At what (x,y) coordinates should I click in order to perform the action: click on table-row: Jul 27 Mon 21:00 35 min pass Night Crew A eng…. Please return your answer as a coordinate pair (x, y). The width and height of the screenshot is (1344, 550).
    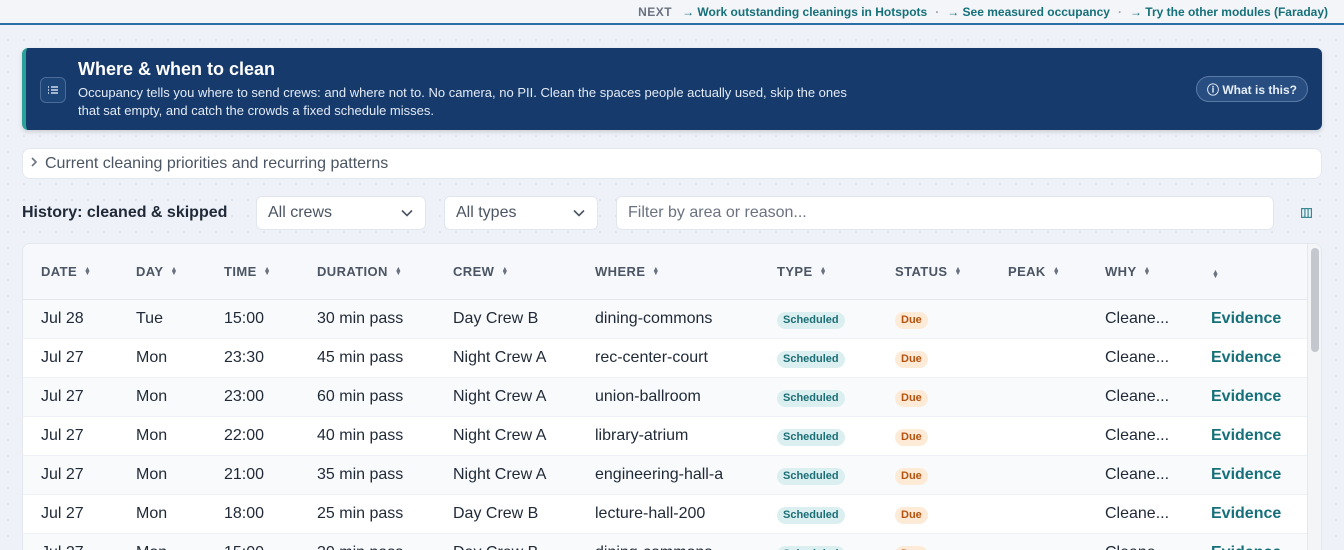
    Looking at the image, I should click on (665, 475).